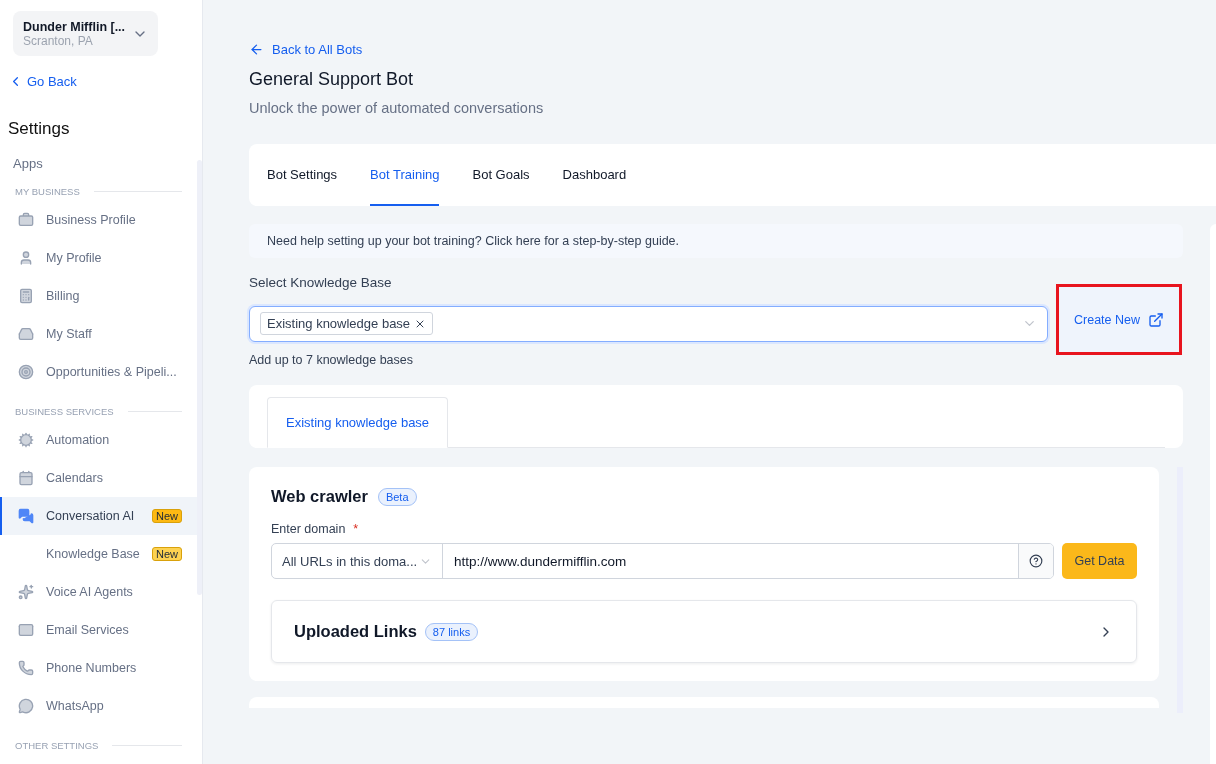 This screenshot has width=1216, height=764. What do you see at coordinates (1156, 319) in the screenshot?
I see `external-link-icon` at bounding box center [1156, 319].